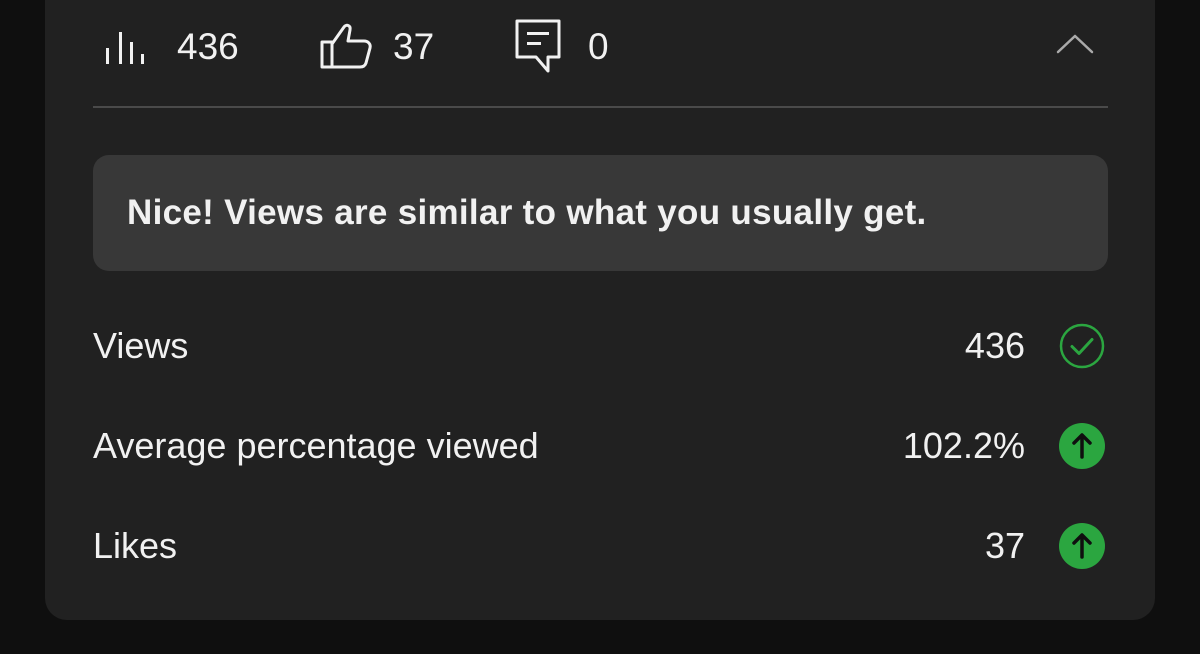 Image resolution: width=1200 pixels, height=654 pixels. I want to click on collapse-button, so click(1075, 46).